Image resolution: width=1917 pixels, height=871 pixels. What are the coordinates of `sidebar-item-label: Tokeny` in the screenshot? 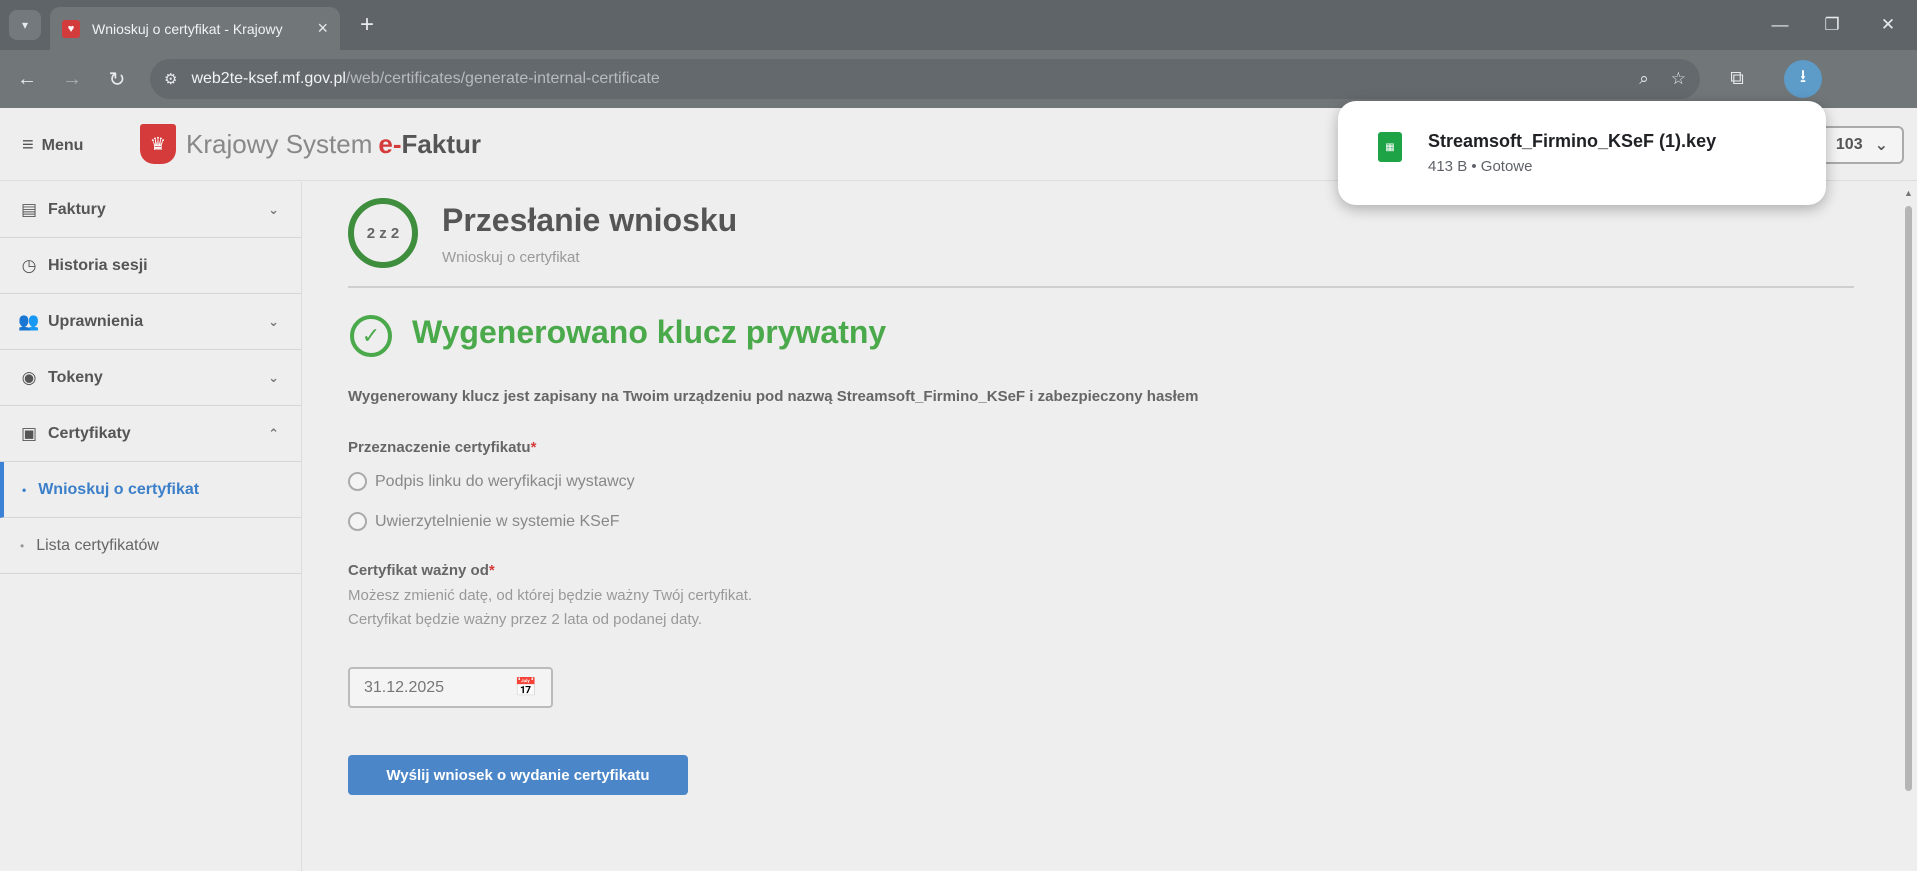 It's located at (75, 377).